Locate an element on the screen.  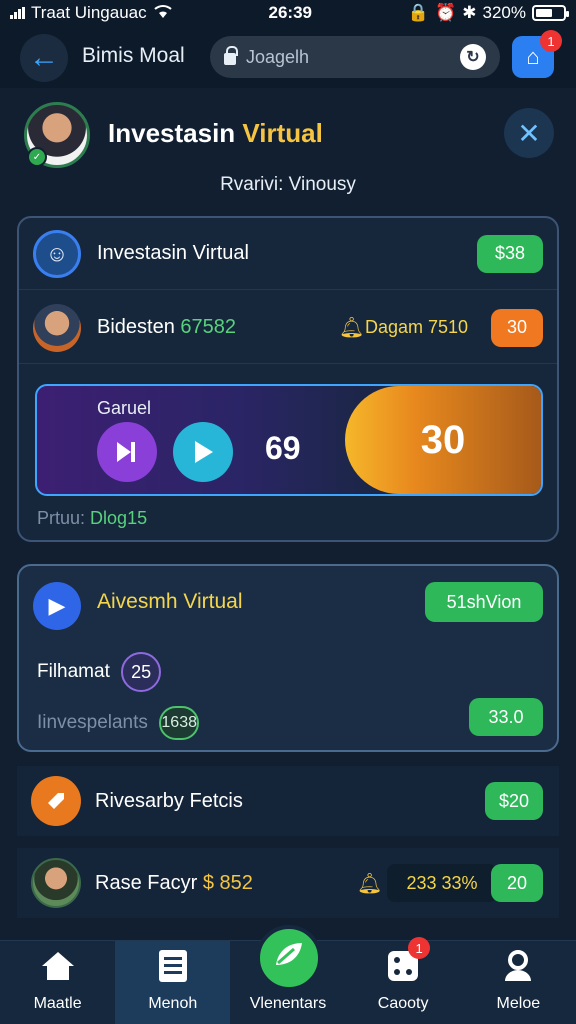
close-icon: ✕ is located at coordinates (529, 133).